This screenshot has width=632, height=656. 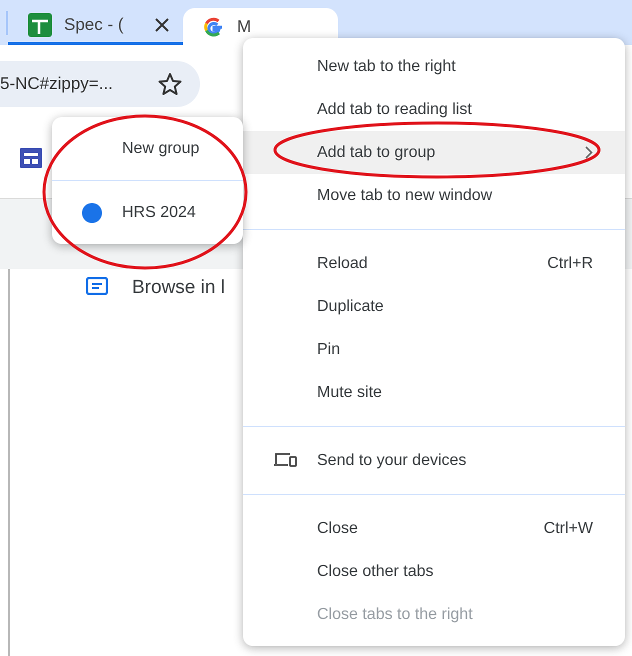 What do you see at coordinates (434, 349) in the screenshot?
I see `menu-item: Pin` at bounding box center [434, 349].